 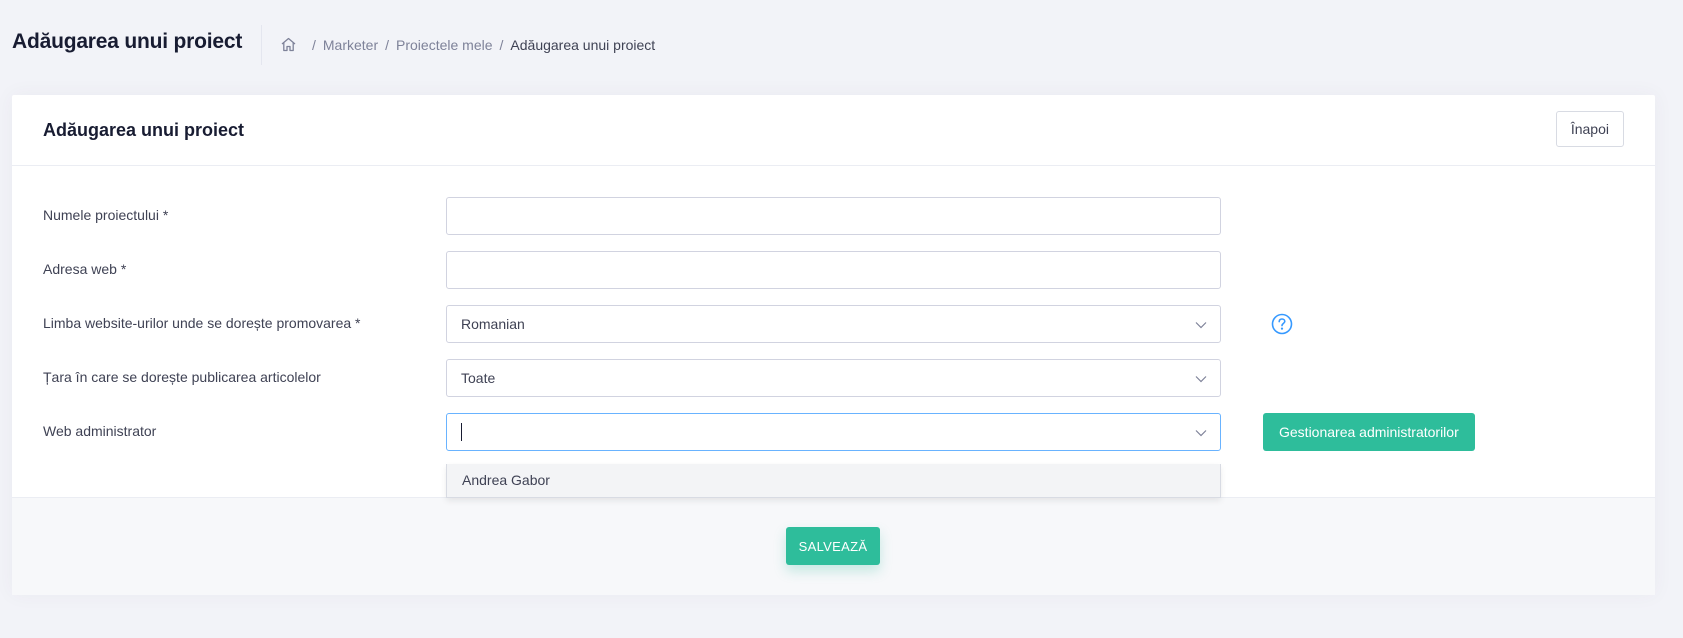 I want to click on home-icon, so click(x=288, y=44).